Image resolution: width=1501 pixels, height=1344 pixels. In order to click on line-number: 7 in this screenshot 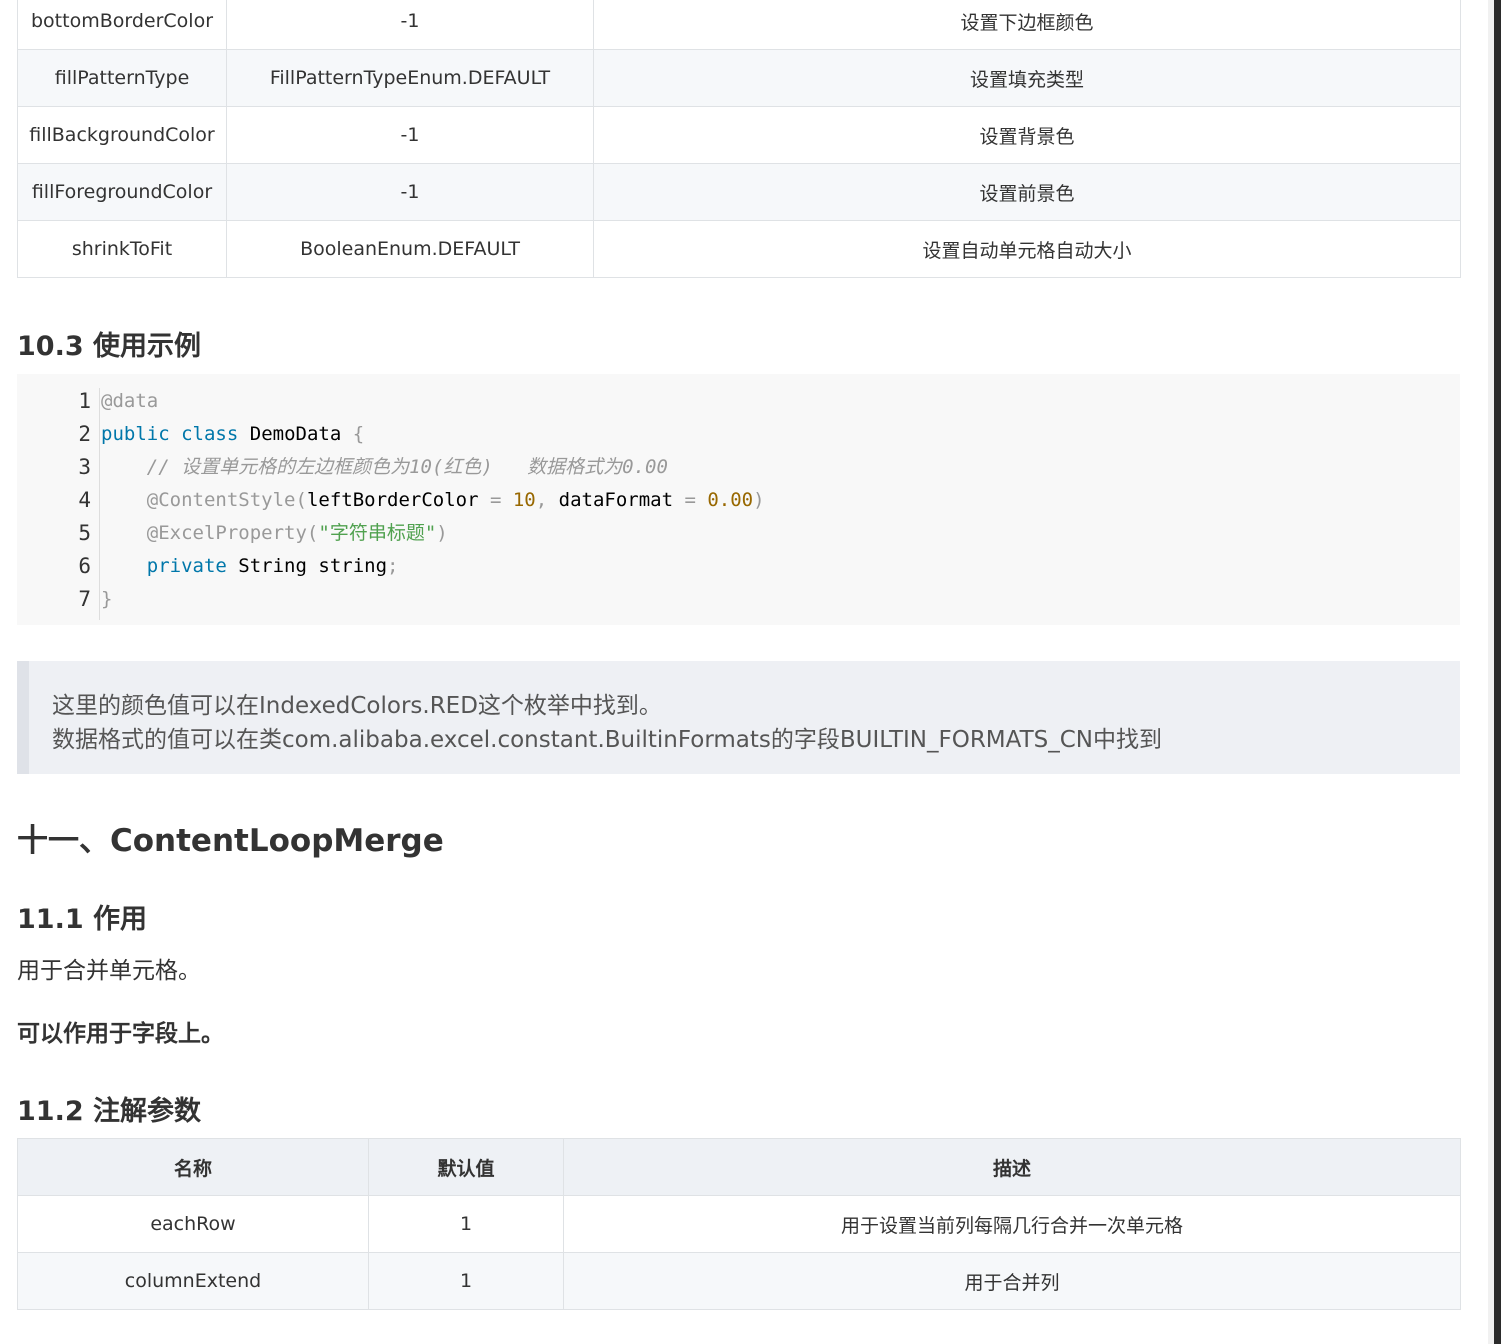, I will do `click(84, 599)`.